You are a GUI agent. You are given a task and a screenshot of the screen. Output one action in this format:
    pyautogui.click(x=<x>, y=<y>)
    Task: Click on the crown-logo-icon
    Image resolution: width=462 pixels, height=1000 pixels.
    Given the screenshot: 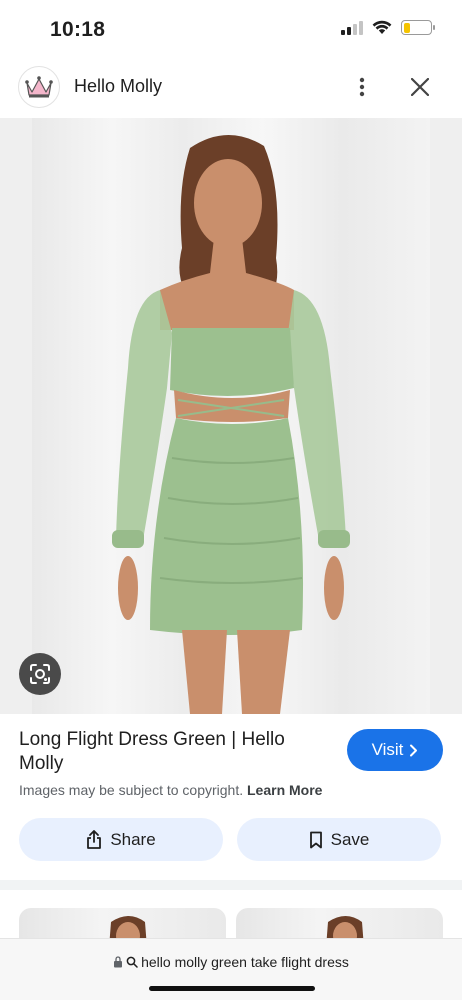 What is the action you would take?
    pyautogui.click(x=39, y=87)
    